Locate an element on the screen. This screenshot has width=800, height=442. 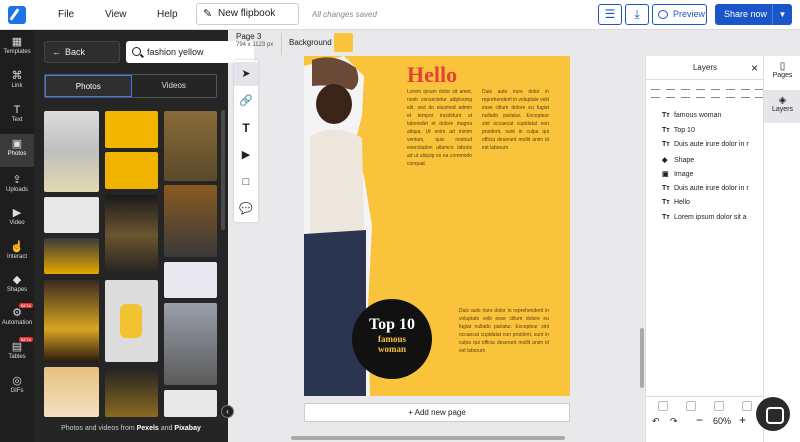
horizontal-scrollbar is located at coordinates (428, 438).